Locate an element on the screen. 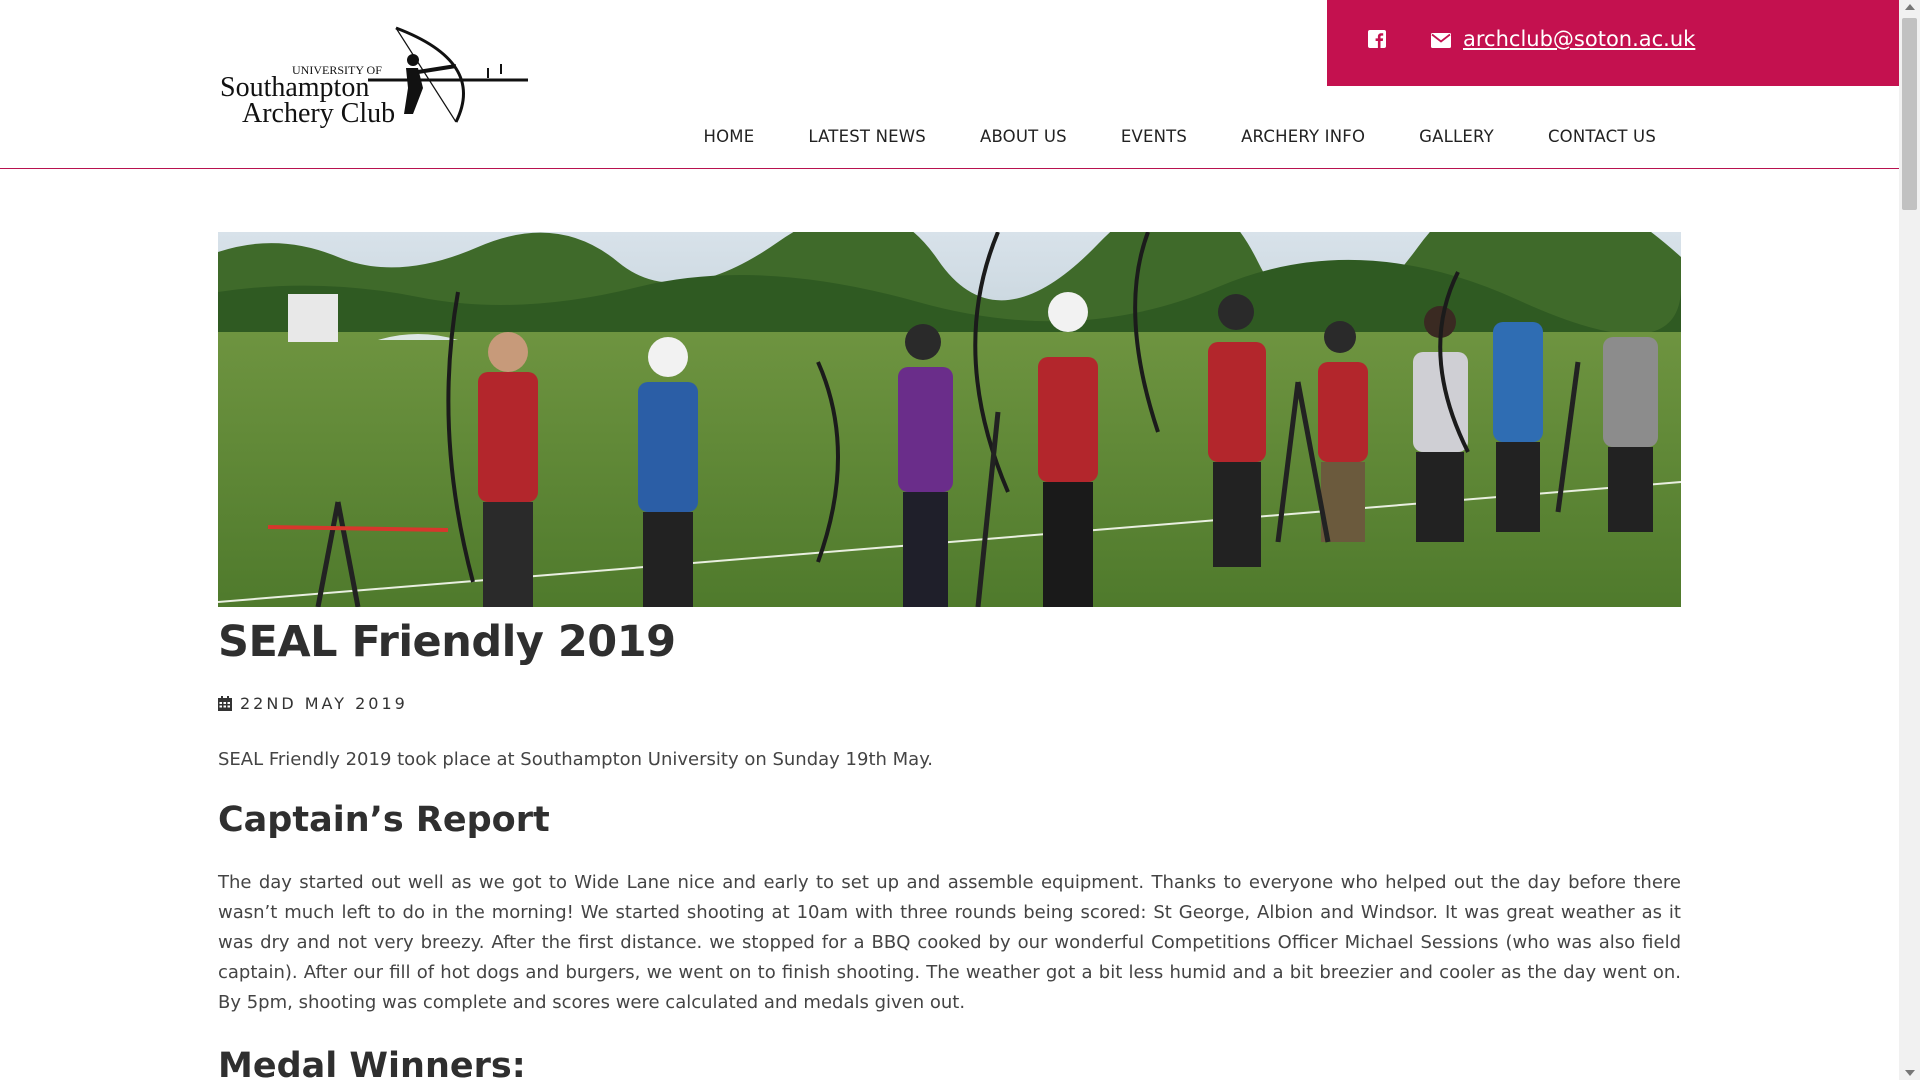  medal-winners-heading: Medal Winners: is located at coordinates (372, 1063).